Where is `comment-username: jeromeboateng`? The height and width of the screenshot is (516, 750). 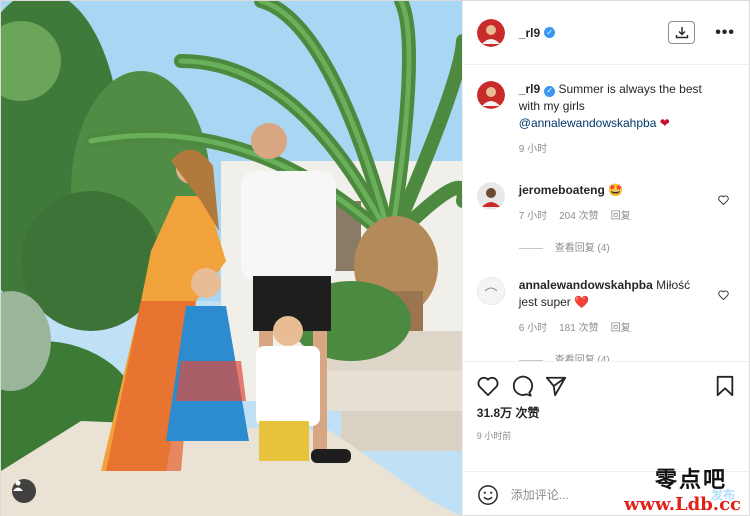
comment-username: jeromeboateng is located at coordinates (562, 190).